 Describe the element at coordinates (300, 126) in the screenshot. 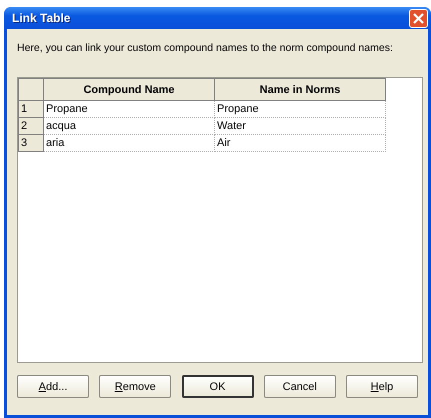

I see `table-cell: Water` at that location.